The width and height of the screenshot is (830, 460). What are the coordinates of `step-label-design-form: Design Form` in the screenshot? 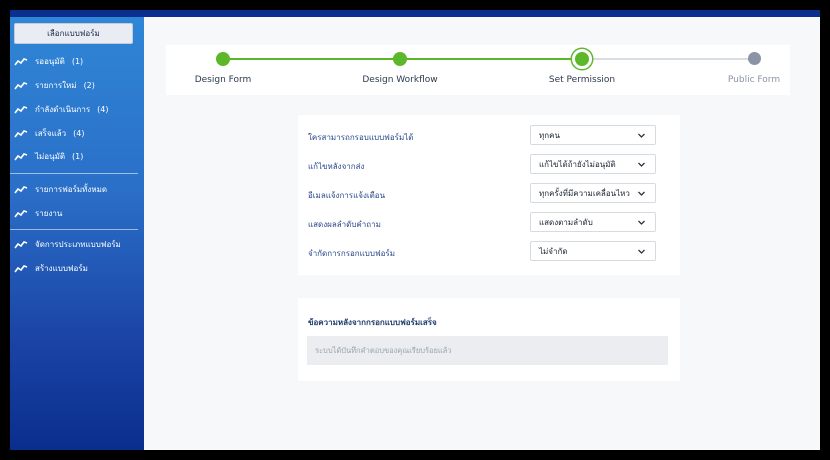 It's located at (223, 80).